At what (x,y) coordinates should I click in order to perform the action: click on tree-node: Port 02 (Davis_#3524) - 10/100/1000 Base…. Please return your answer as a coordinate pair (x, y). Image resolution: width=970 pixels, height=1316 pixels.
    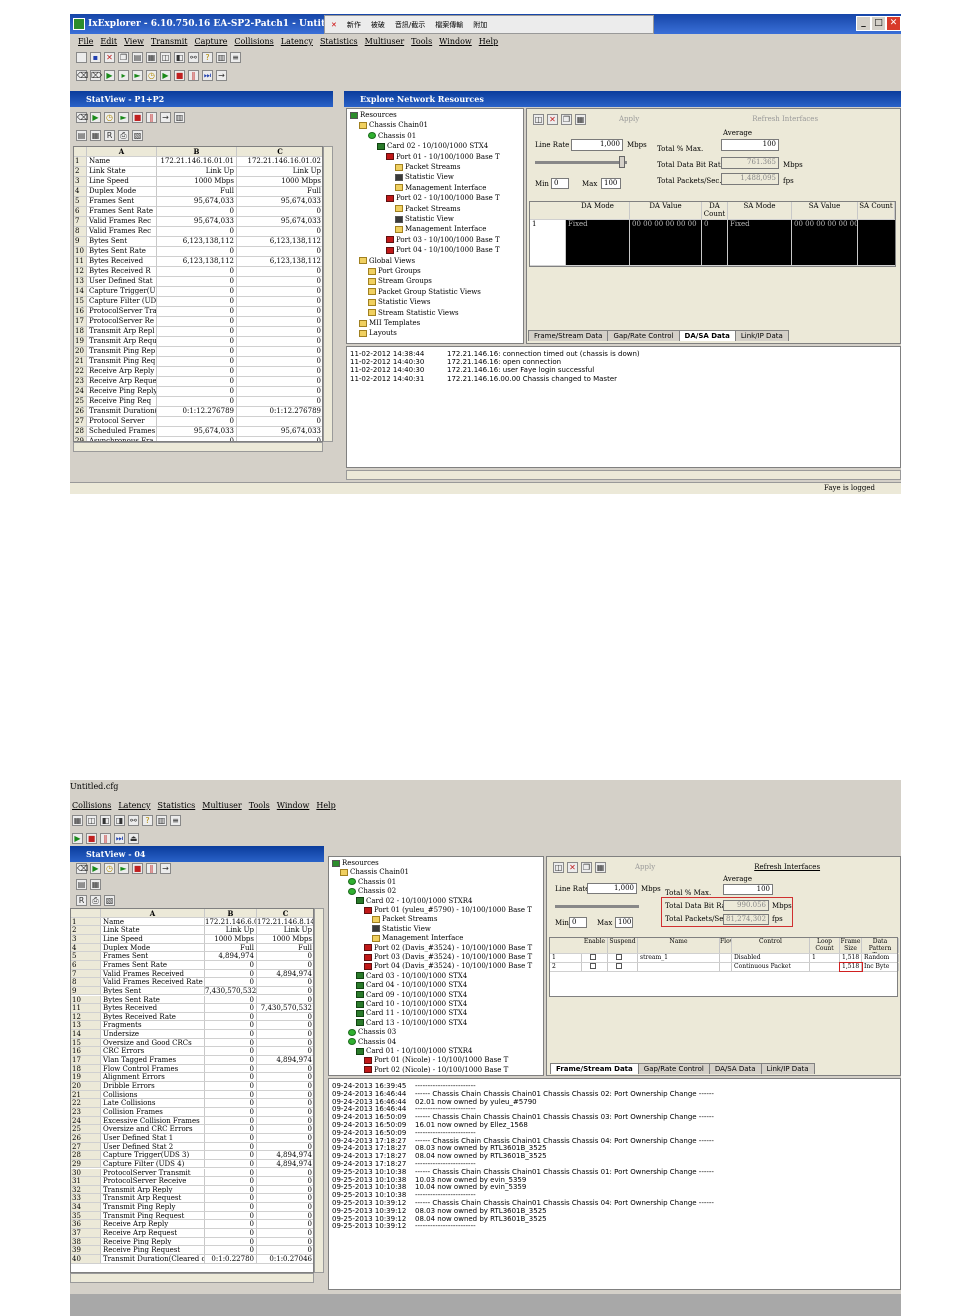
    Looking at the image, I should click on (448, 948).